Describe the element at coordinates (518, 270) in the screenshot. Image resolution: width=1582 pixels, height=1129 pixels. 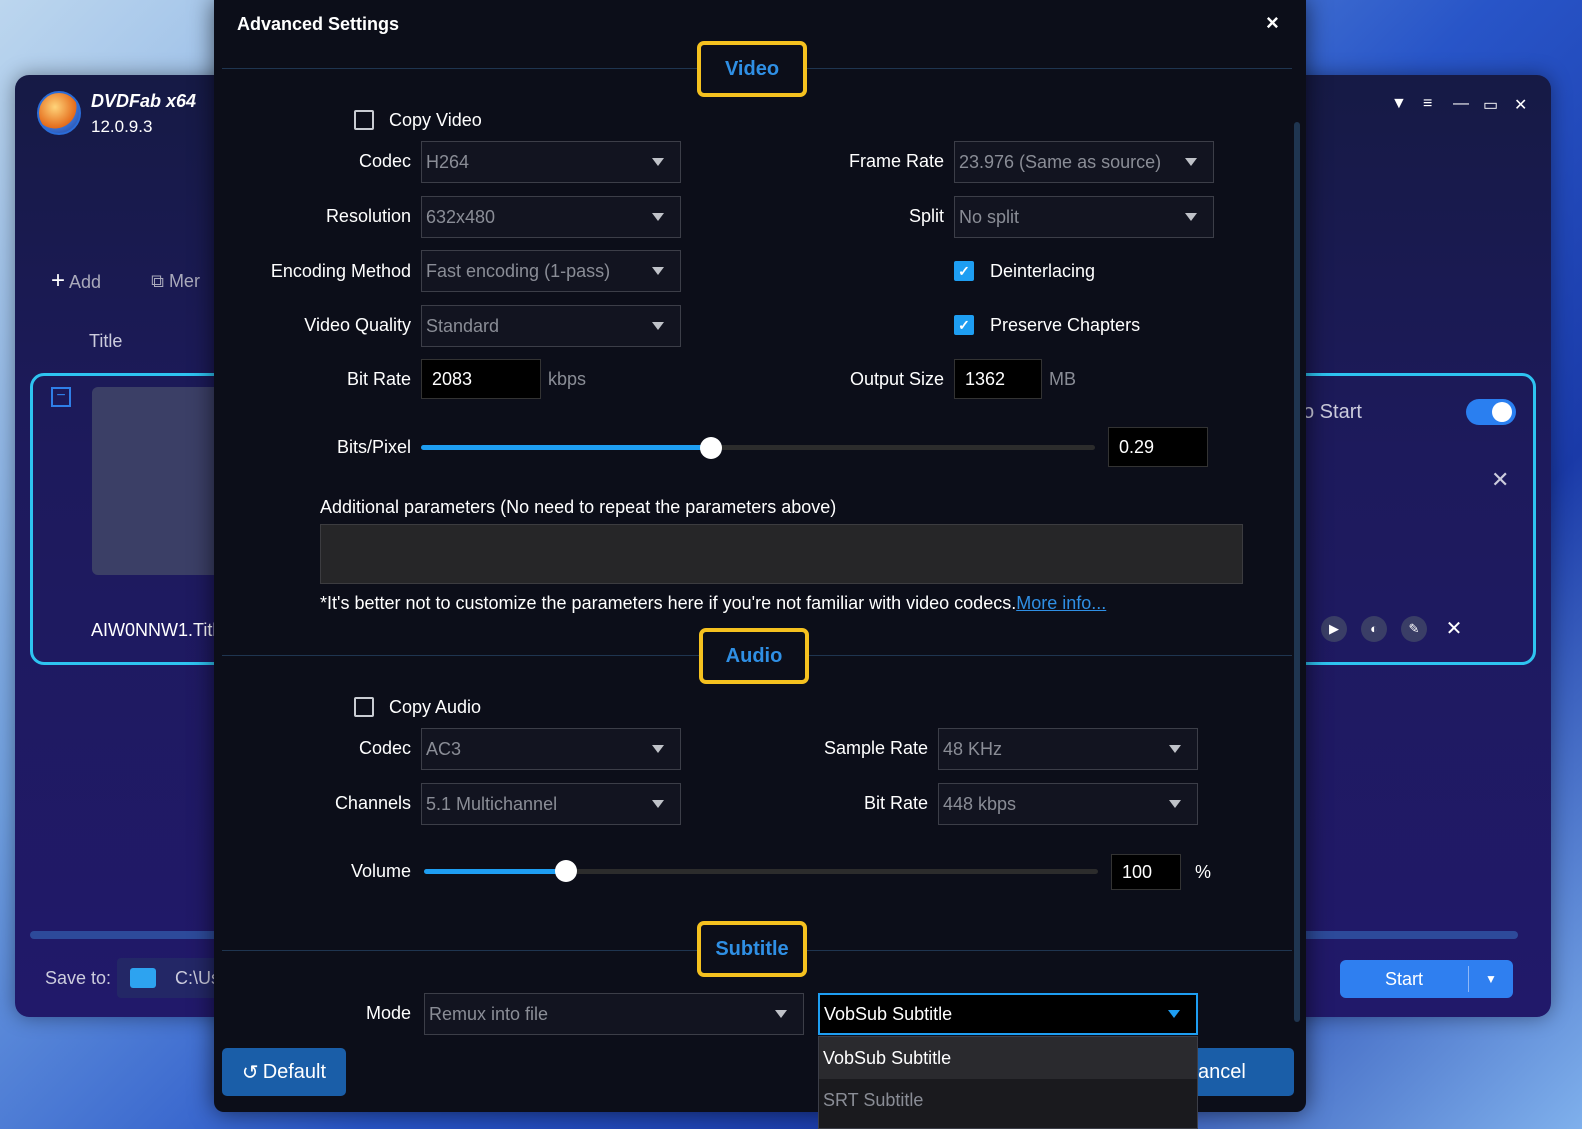
I see `encoding-method-value: Fast encoding (1-pass)` at that location.